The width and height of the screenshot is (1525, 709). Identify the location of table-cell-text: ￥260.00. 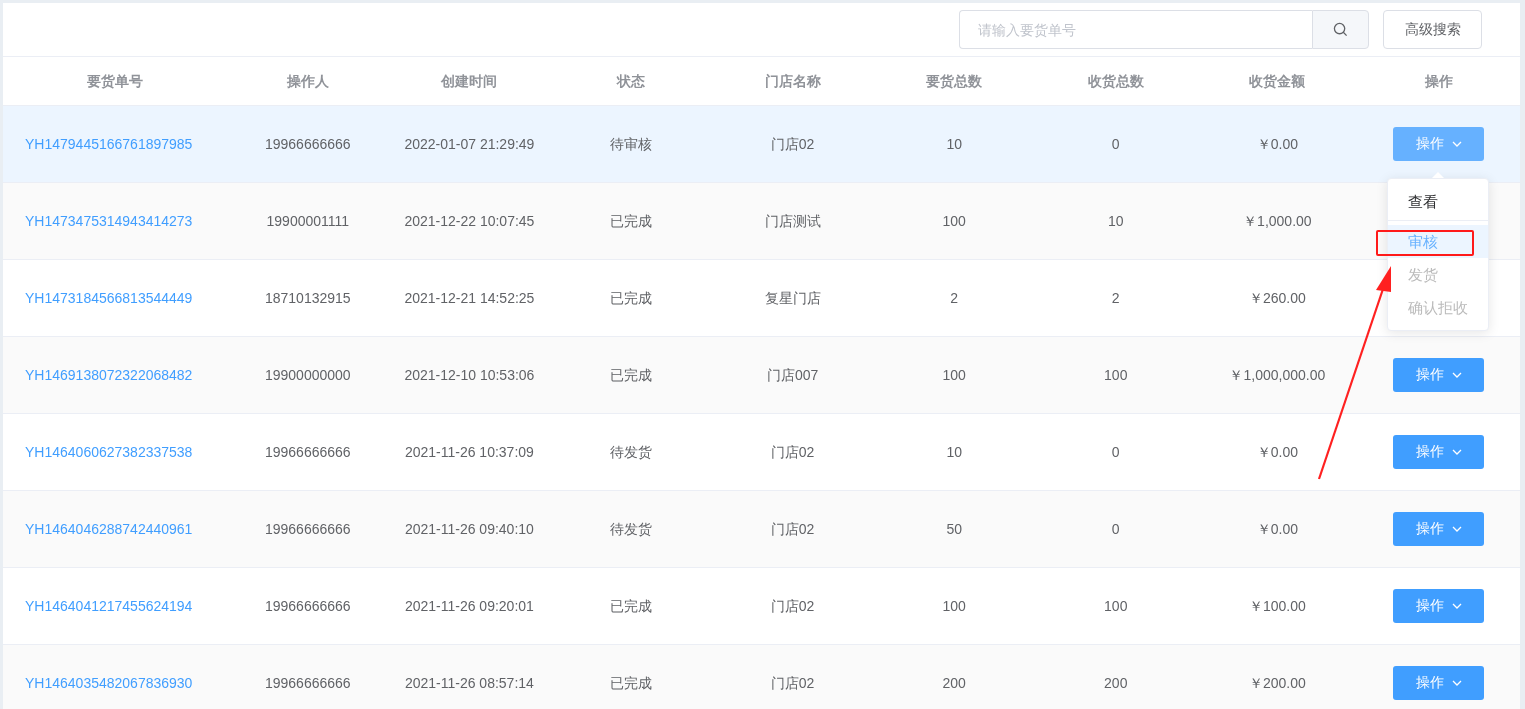
(1277, 298).